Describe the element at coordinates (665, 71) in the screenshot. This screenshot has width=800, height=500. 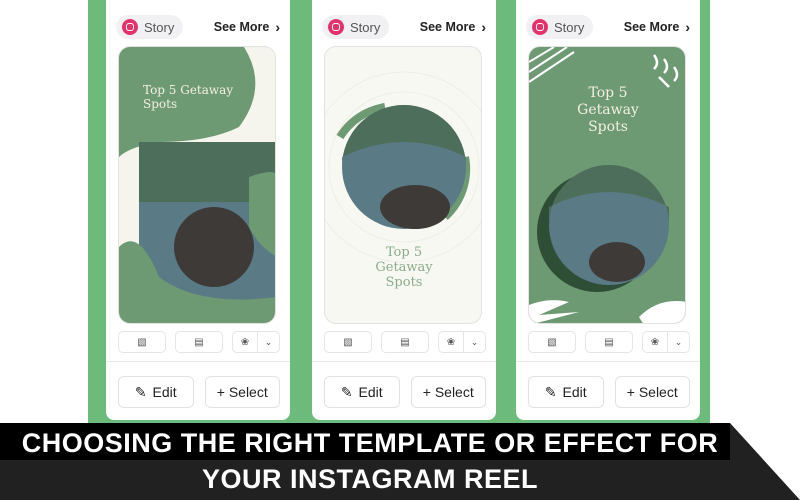
I see `decor-leaves` at that location.